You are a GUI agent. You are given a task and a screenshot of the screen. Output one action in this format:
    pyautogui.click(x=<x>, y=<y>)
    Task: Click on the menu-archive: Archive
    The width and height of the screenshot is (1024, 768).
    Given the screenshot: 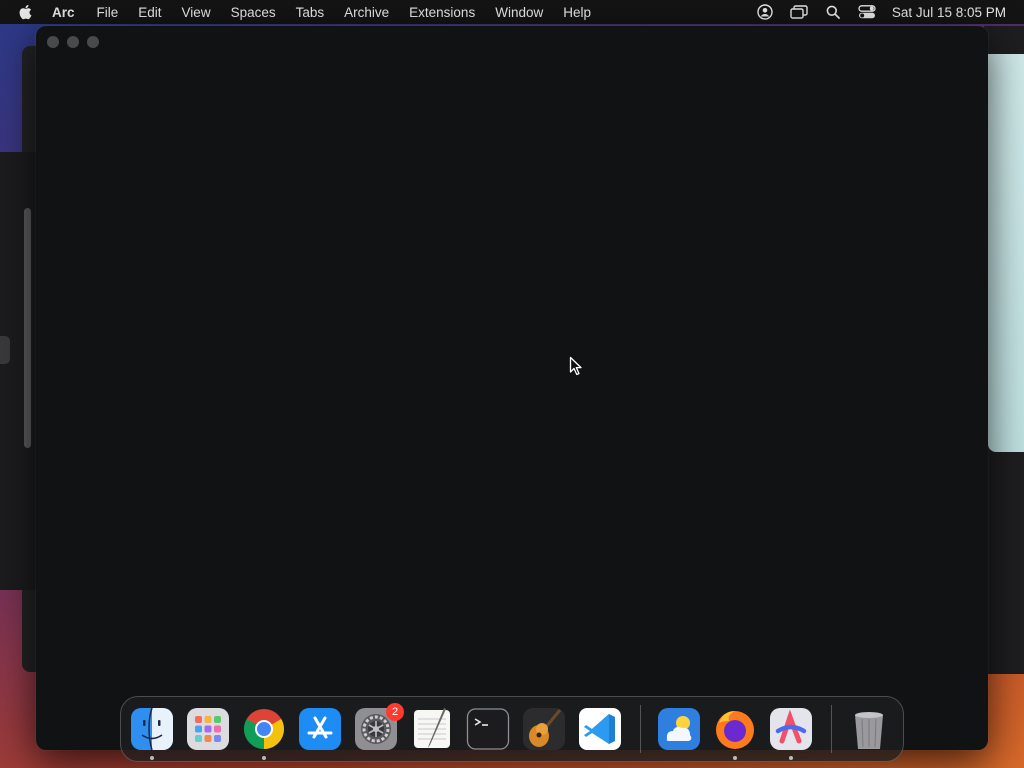 What is the action you would take?
    pyautogui.click(x=366, y=12)
    